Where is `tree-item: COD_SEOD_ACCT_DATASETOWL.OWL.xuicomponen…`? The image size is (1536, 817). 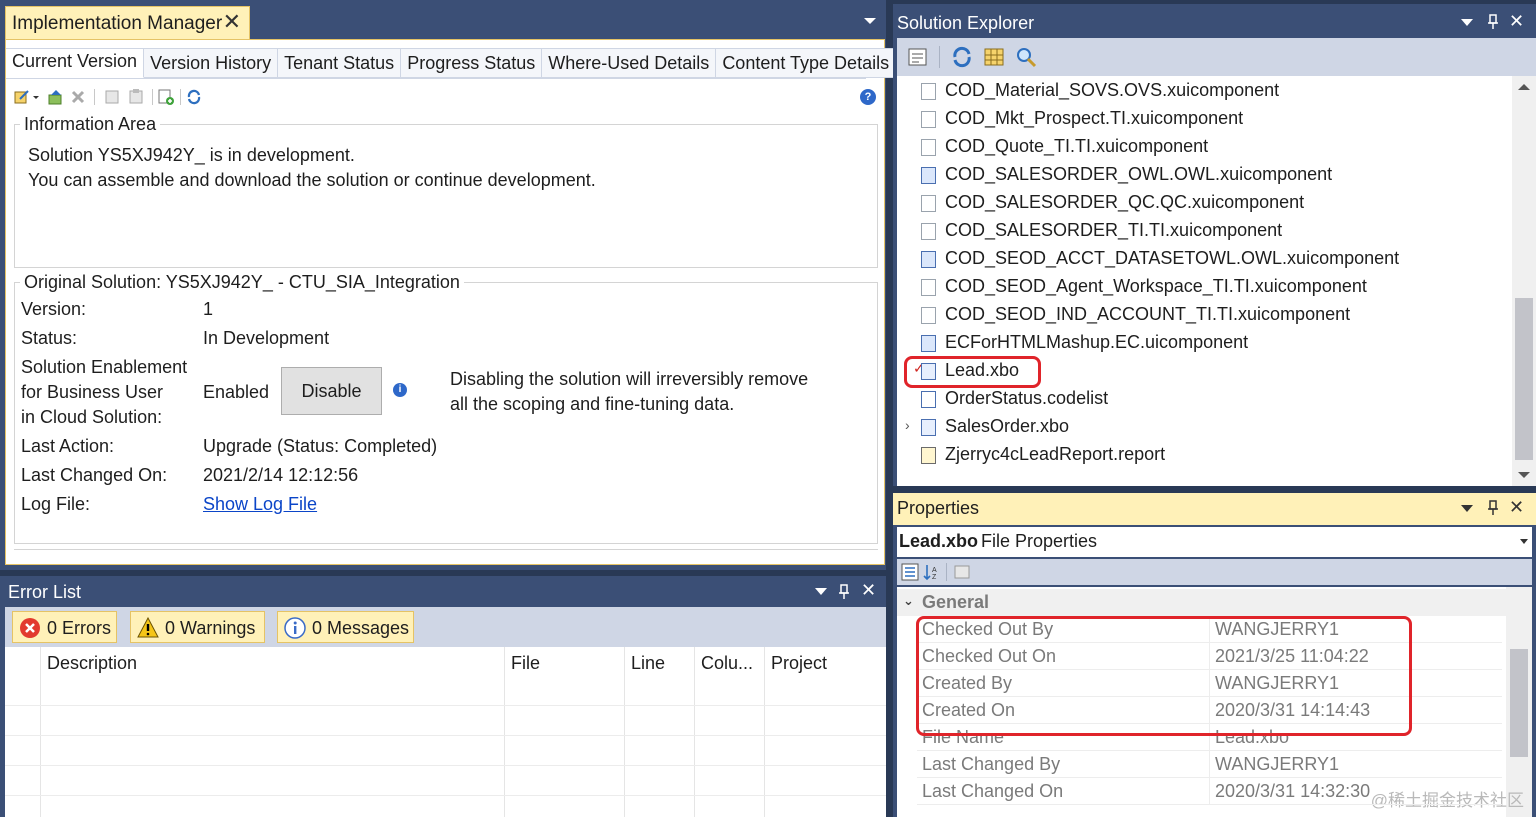 tree-item: COD_SEOD_ACCT_DATASETOWL.OWL.xuicomponen… is located at coordinates (1202, 259).